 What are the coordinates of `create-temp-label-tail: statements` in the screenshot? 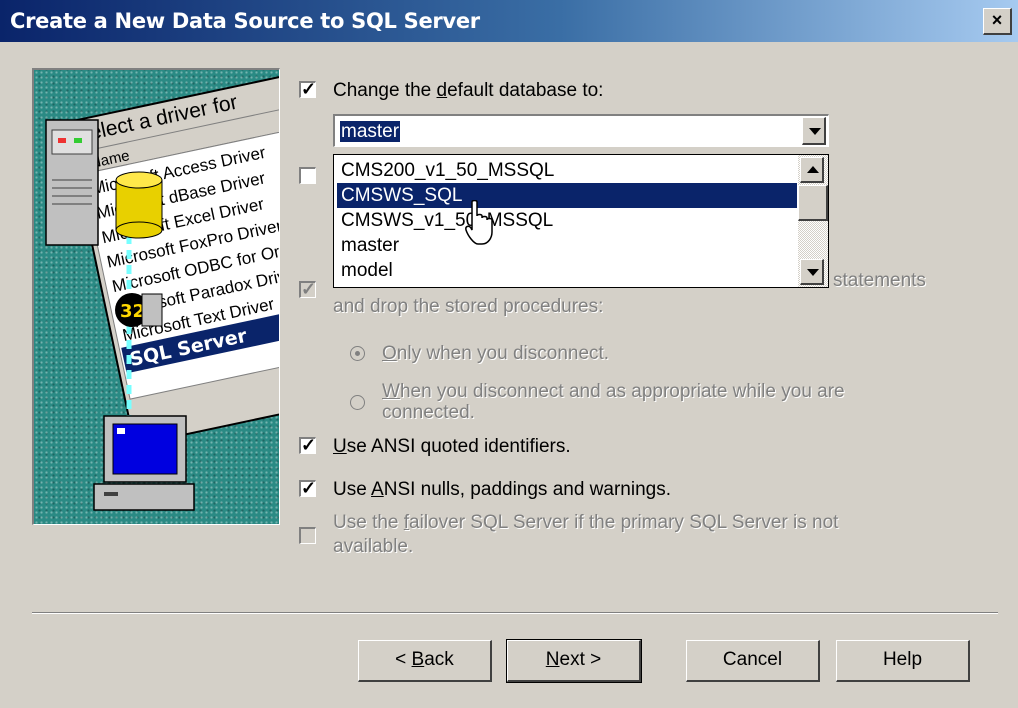 It's located at (879, 280).